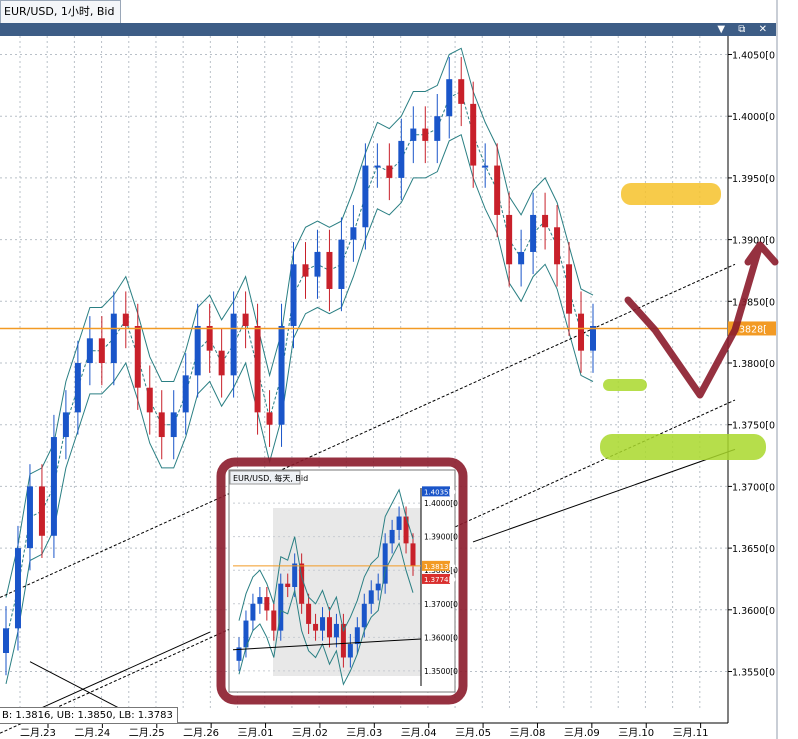  What do you see at coordinates (753, 611) in the screenshot?
I see `y-tick-label: 1.3600[0` at bounding box center [753, 611].